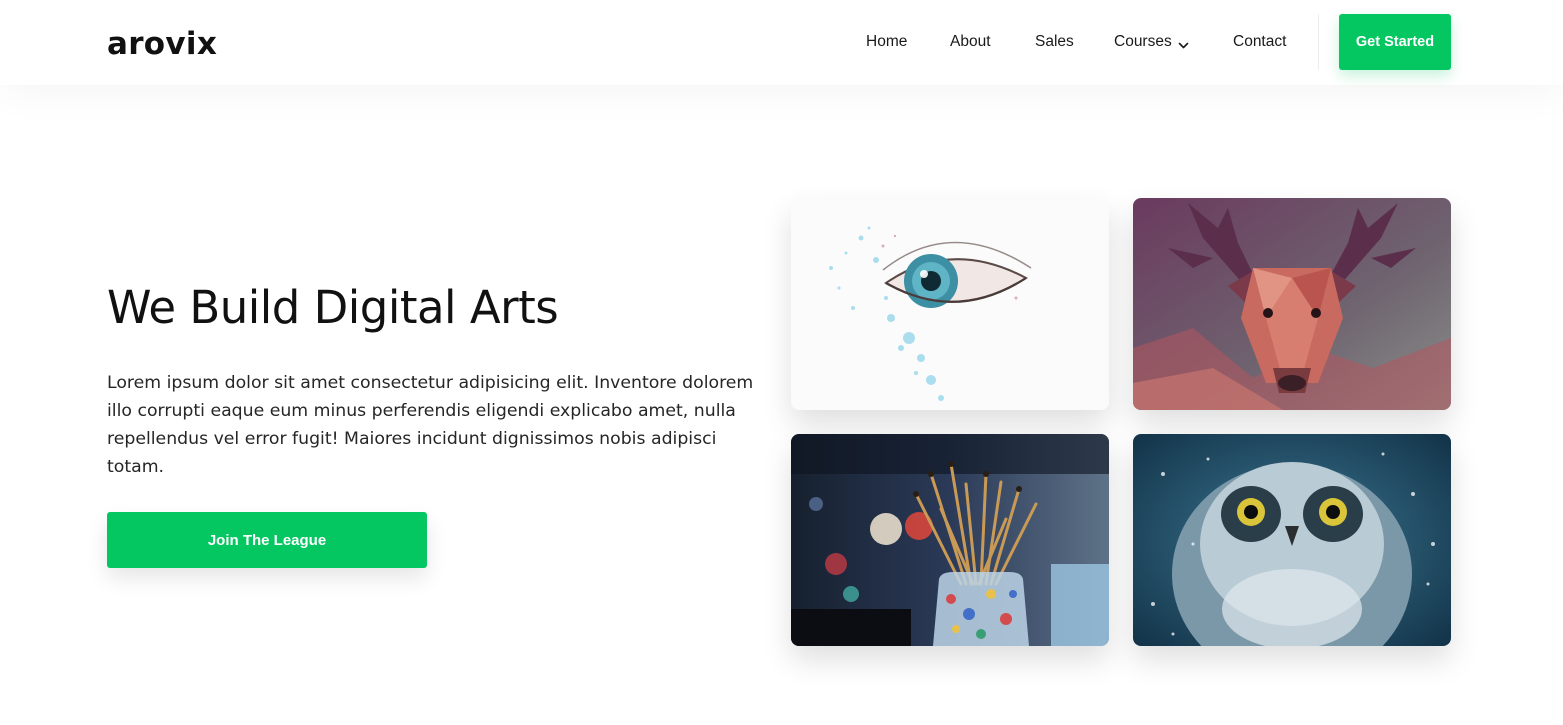 This screenshot has width=1563, height=725. Describe the element at coordinates (1259, 42) in the screenshot. I see `nav-link-contact: Contact` at that location.